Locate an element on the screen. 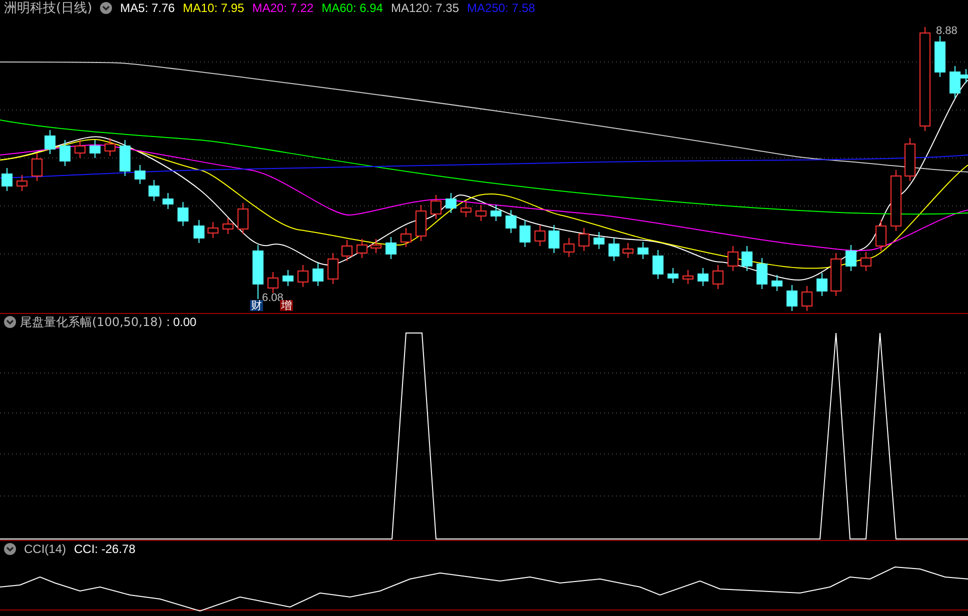  indicator-value: : 0.00 is located at coordinates (181, 322).